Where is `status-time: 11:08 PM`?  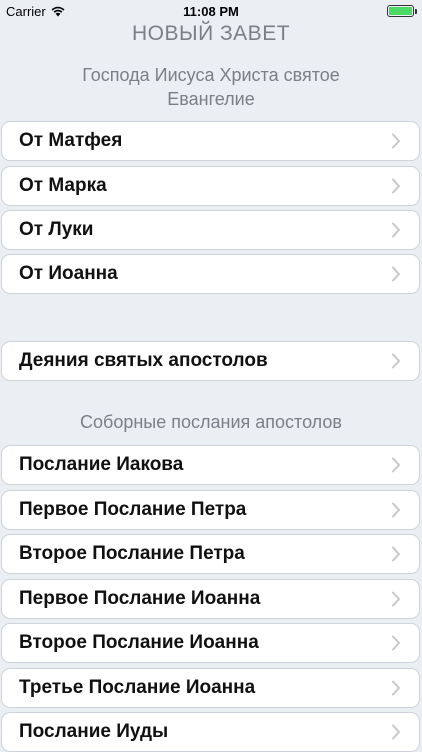 status-time: 11:08 PM is located at coordinates (211, 11).